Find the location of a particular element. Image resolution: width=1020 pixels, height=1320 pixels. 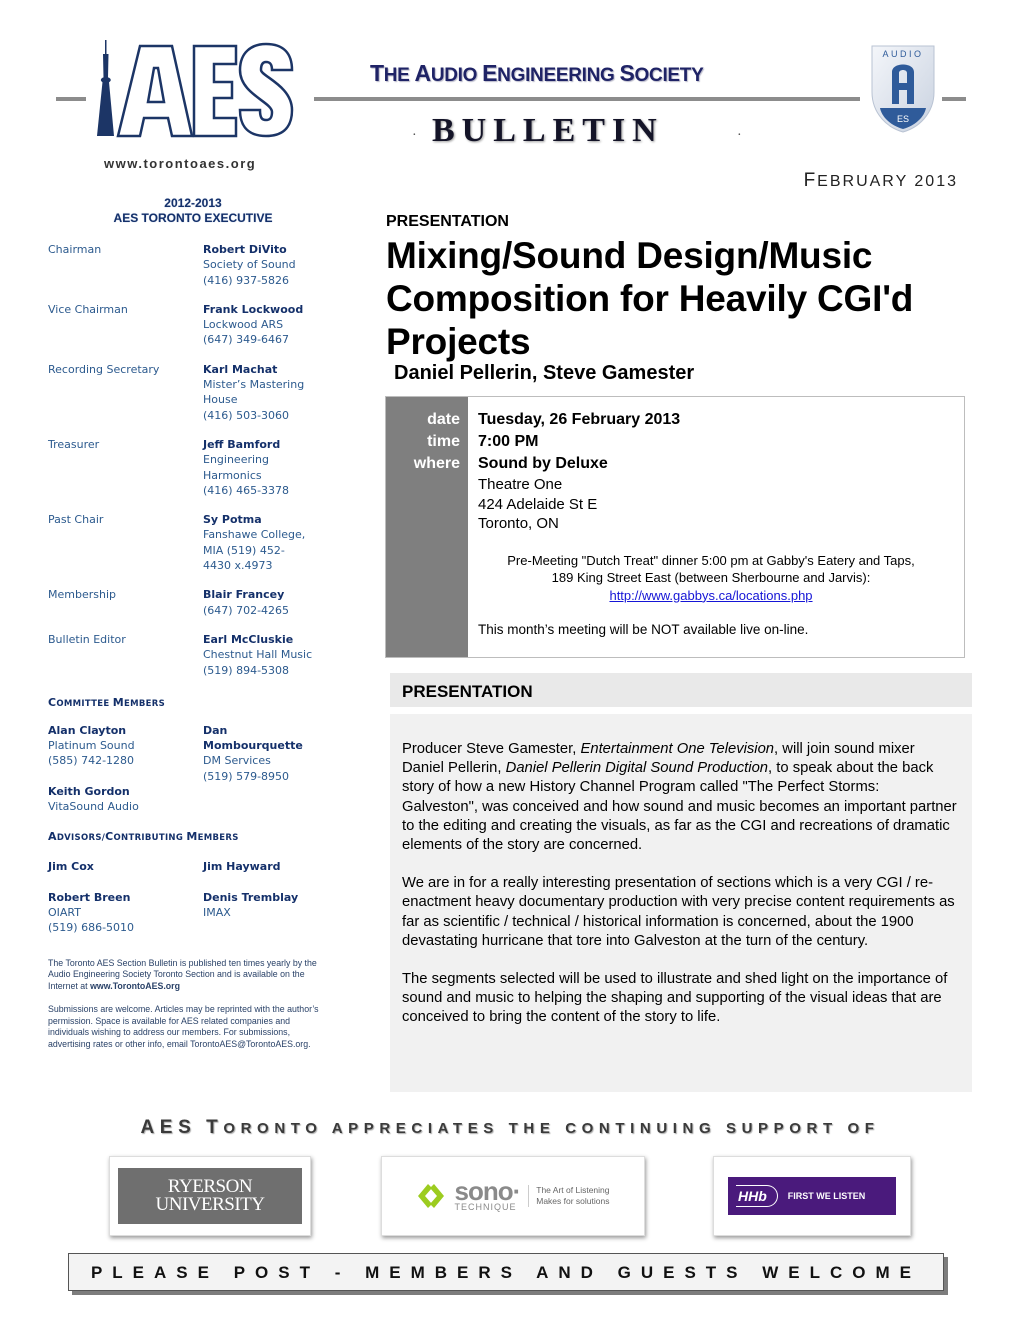

advisor-entry: Jim Cox is located at coordinates (71, 867).